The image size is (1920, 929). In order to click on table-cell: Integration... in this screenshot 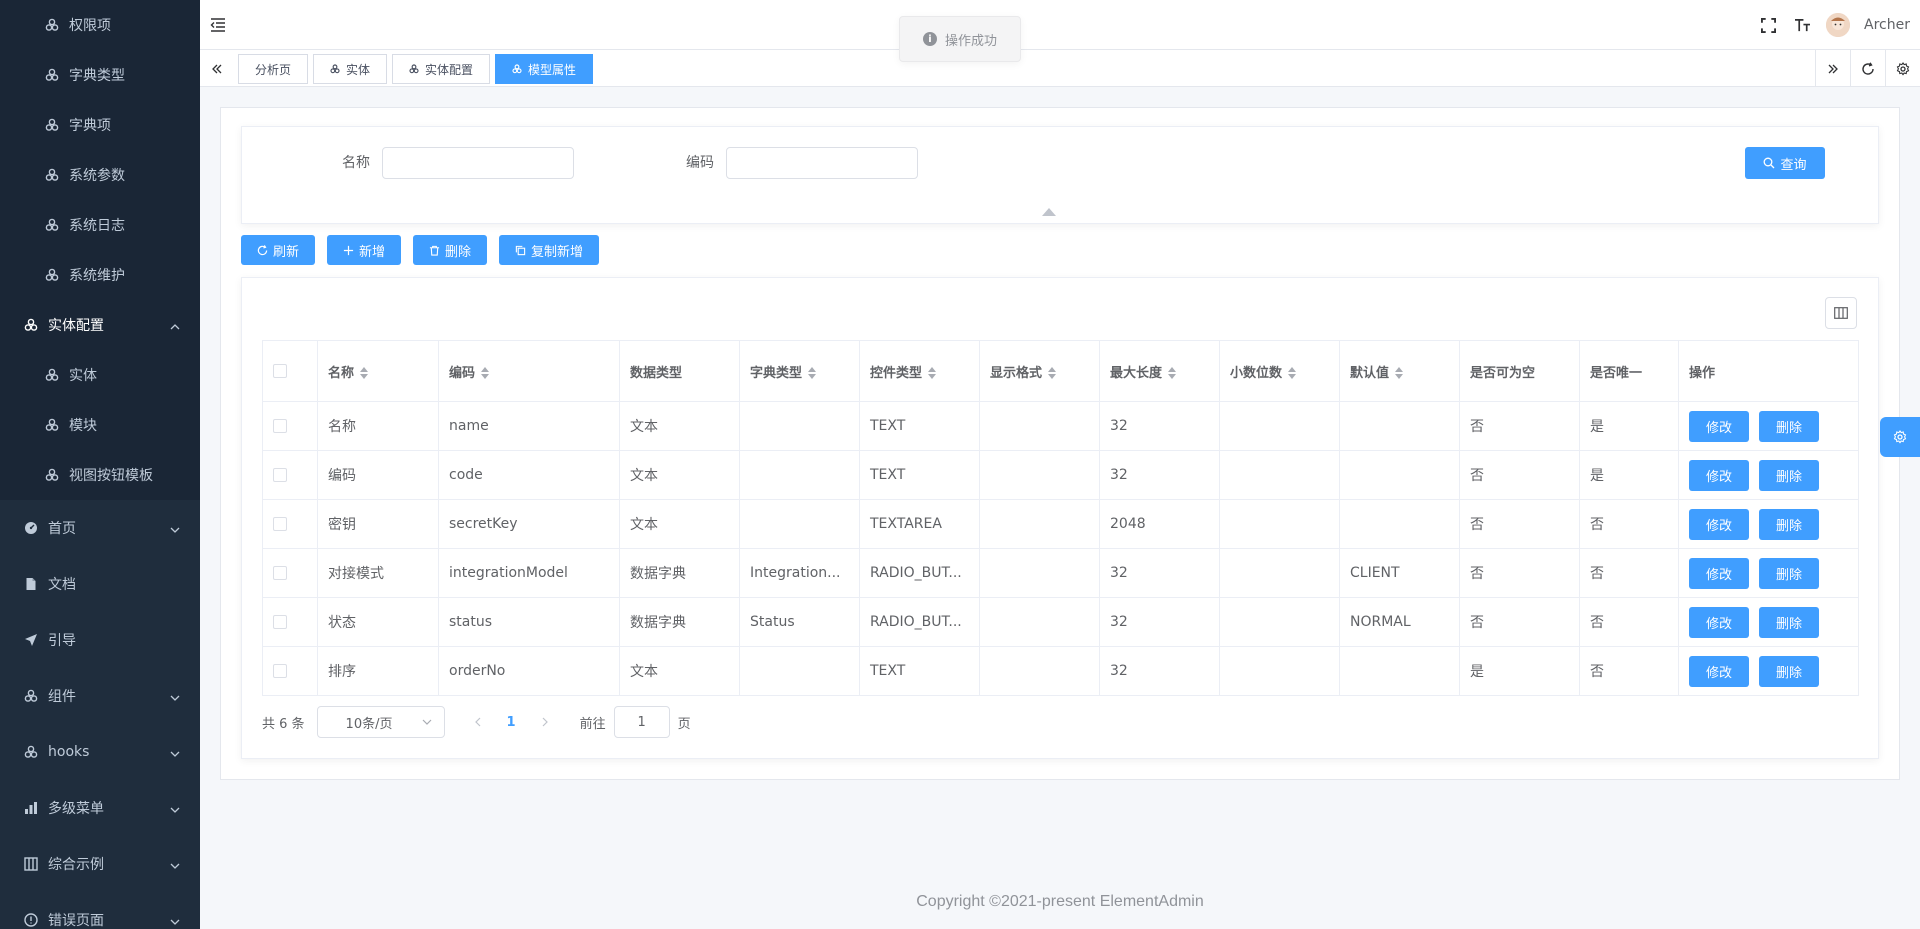, I will do `click(799, 573)`.